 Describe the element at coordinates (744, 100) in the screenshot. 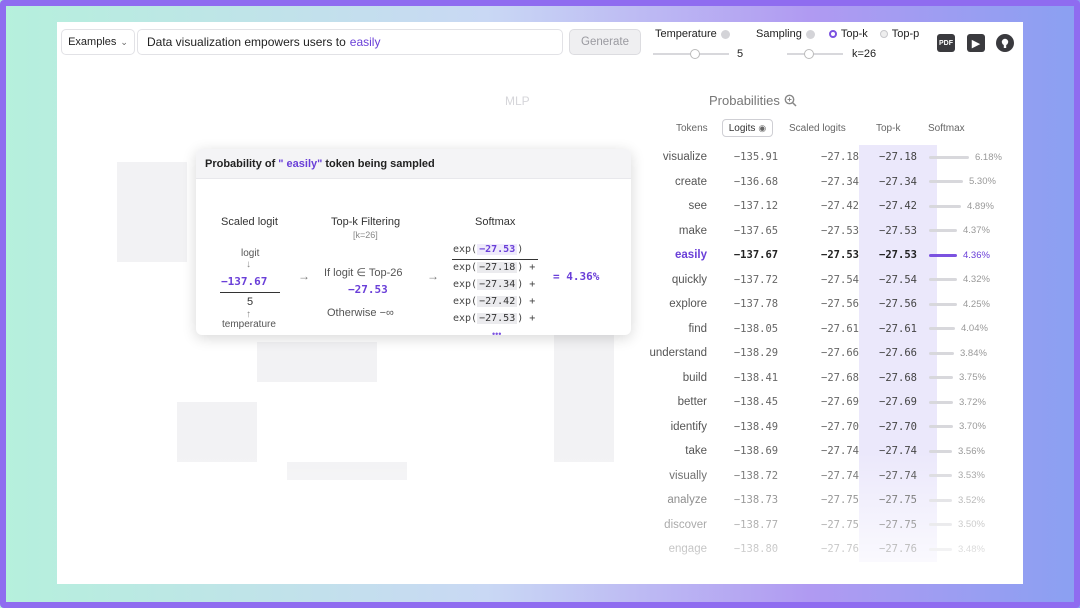

I see `probabilities-title-text: Probabilities` at that location.